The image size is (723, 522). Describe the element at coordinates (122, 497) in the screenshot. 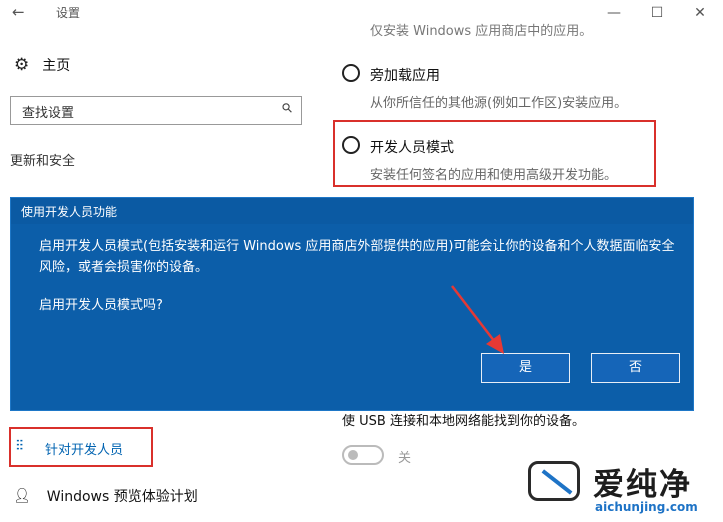

I see `sidebar-item-label: Windows 预览体验计划` at that location.